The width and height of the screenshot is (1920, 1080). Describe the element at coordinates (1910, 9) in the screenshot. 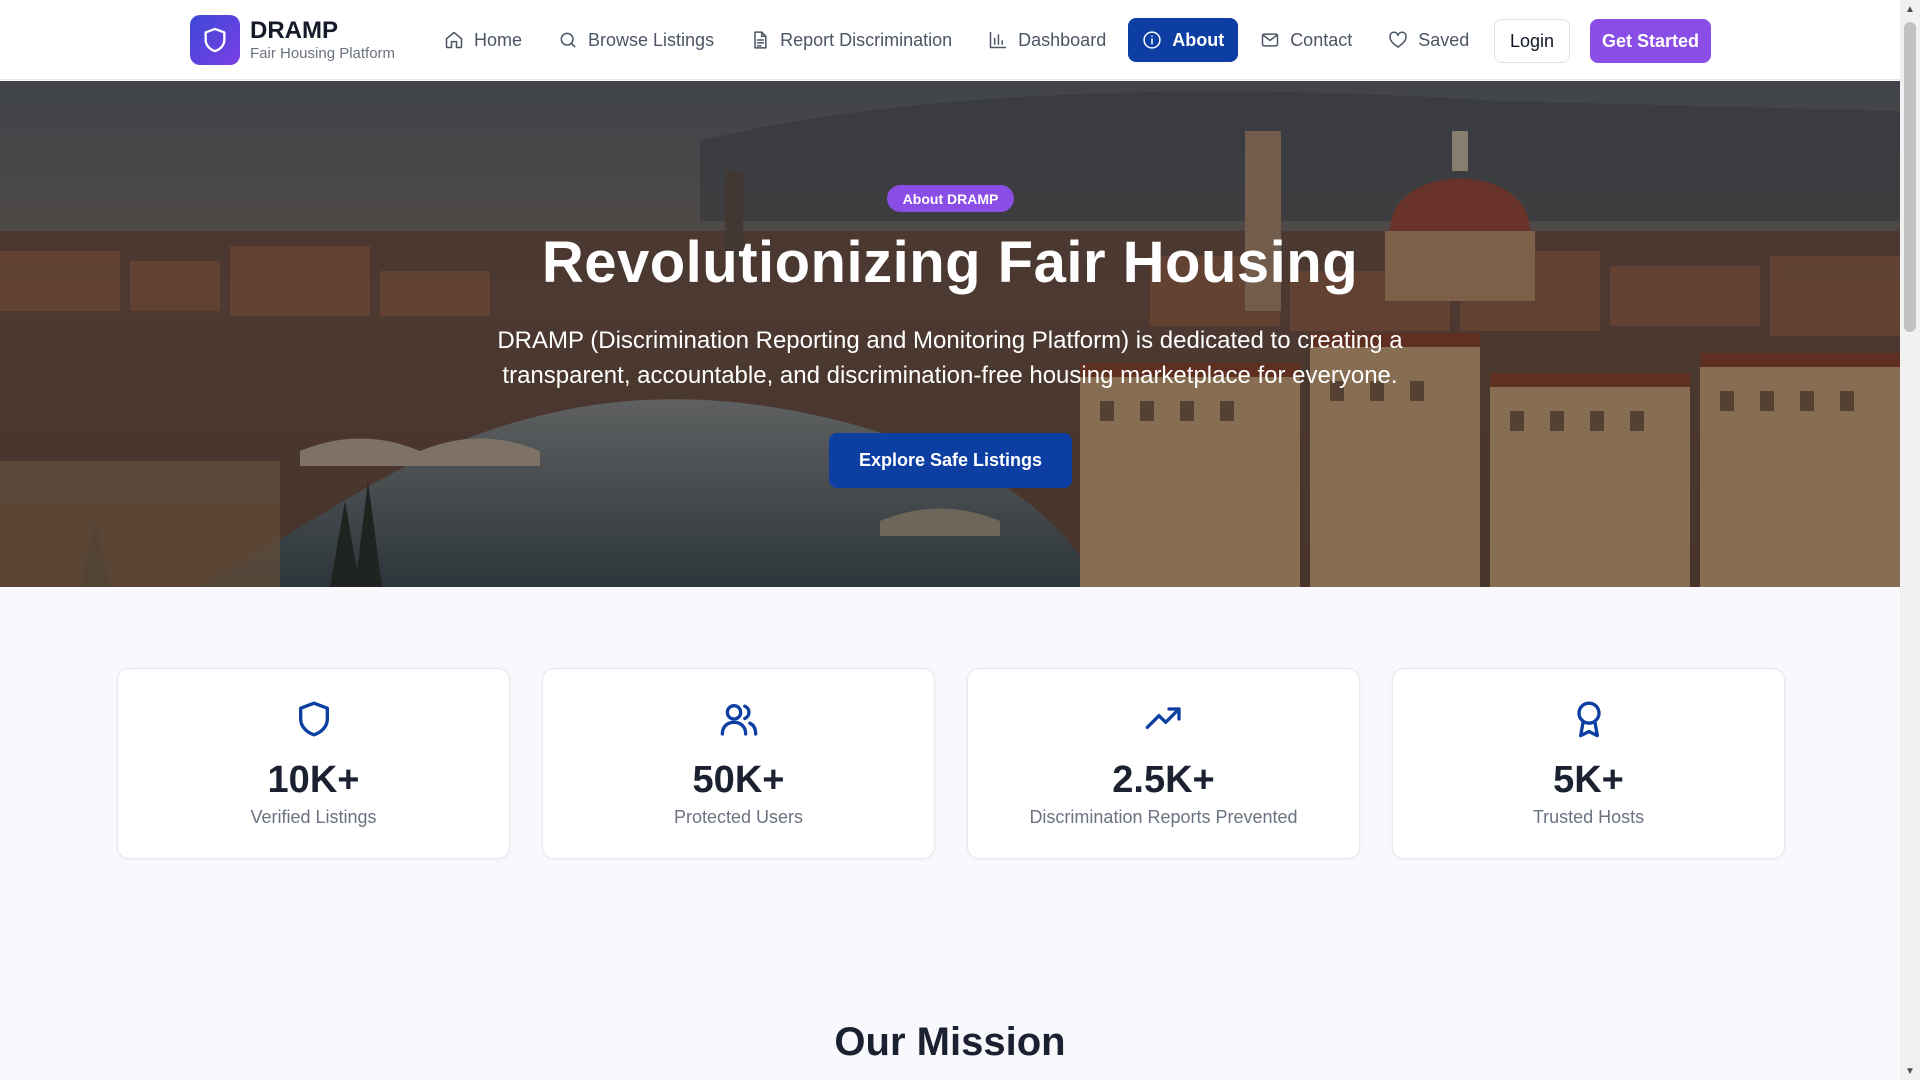

I see `scroll-up-arrow-icon: ▲` at that location.